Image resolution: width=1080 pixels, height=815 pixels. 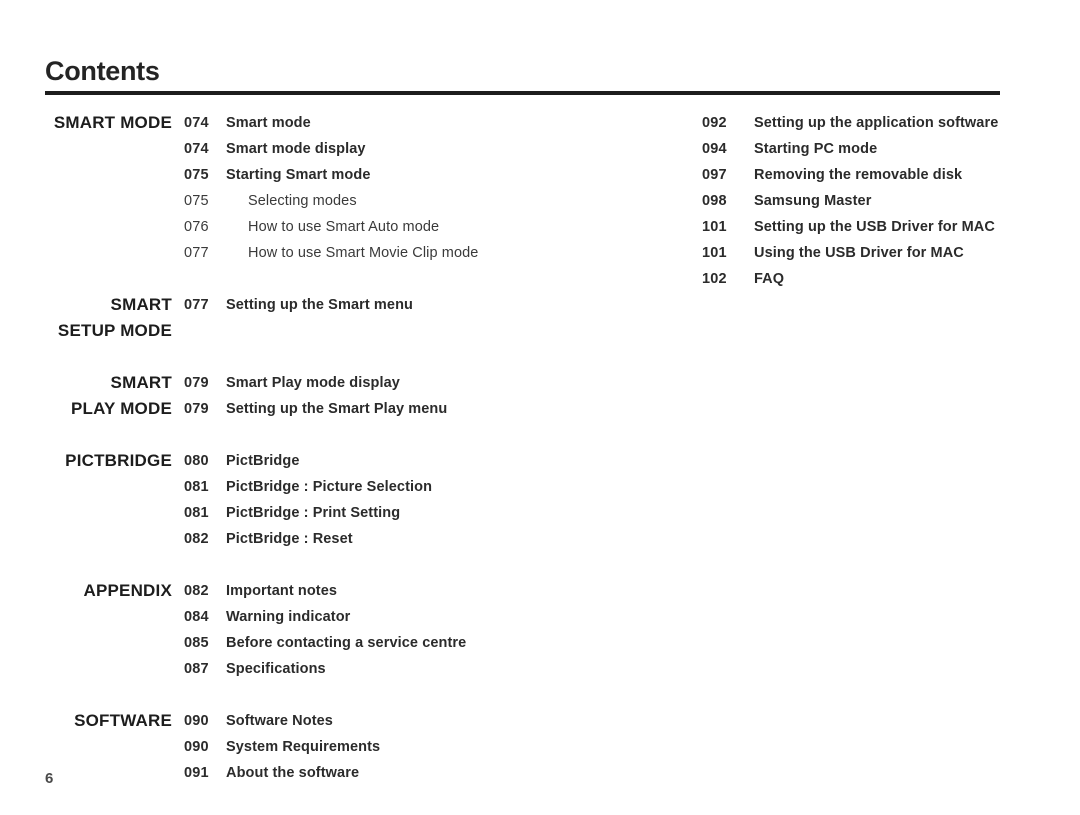 What do you see at coordinates (313, 513) in the screenshot?
I see `toc-entry-title: PictBridge : Print Setting` at bounding box center [313, 513].